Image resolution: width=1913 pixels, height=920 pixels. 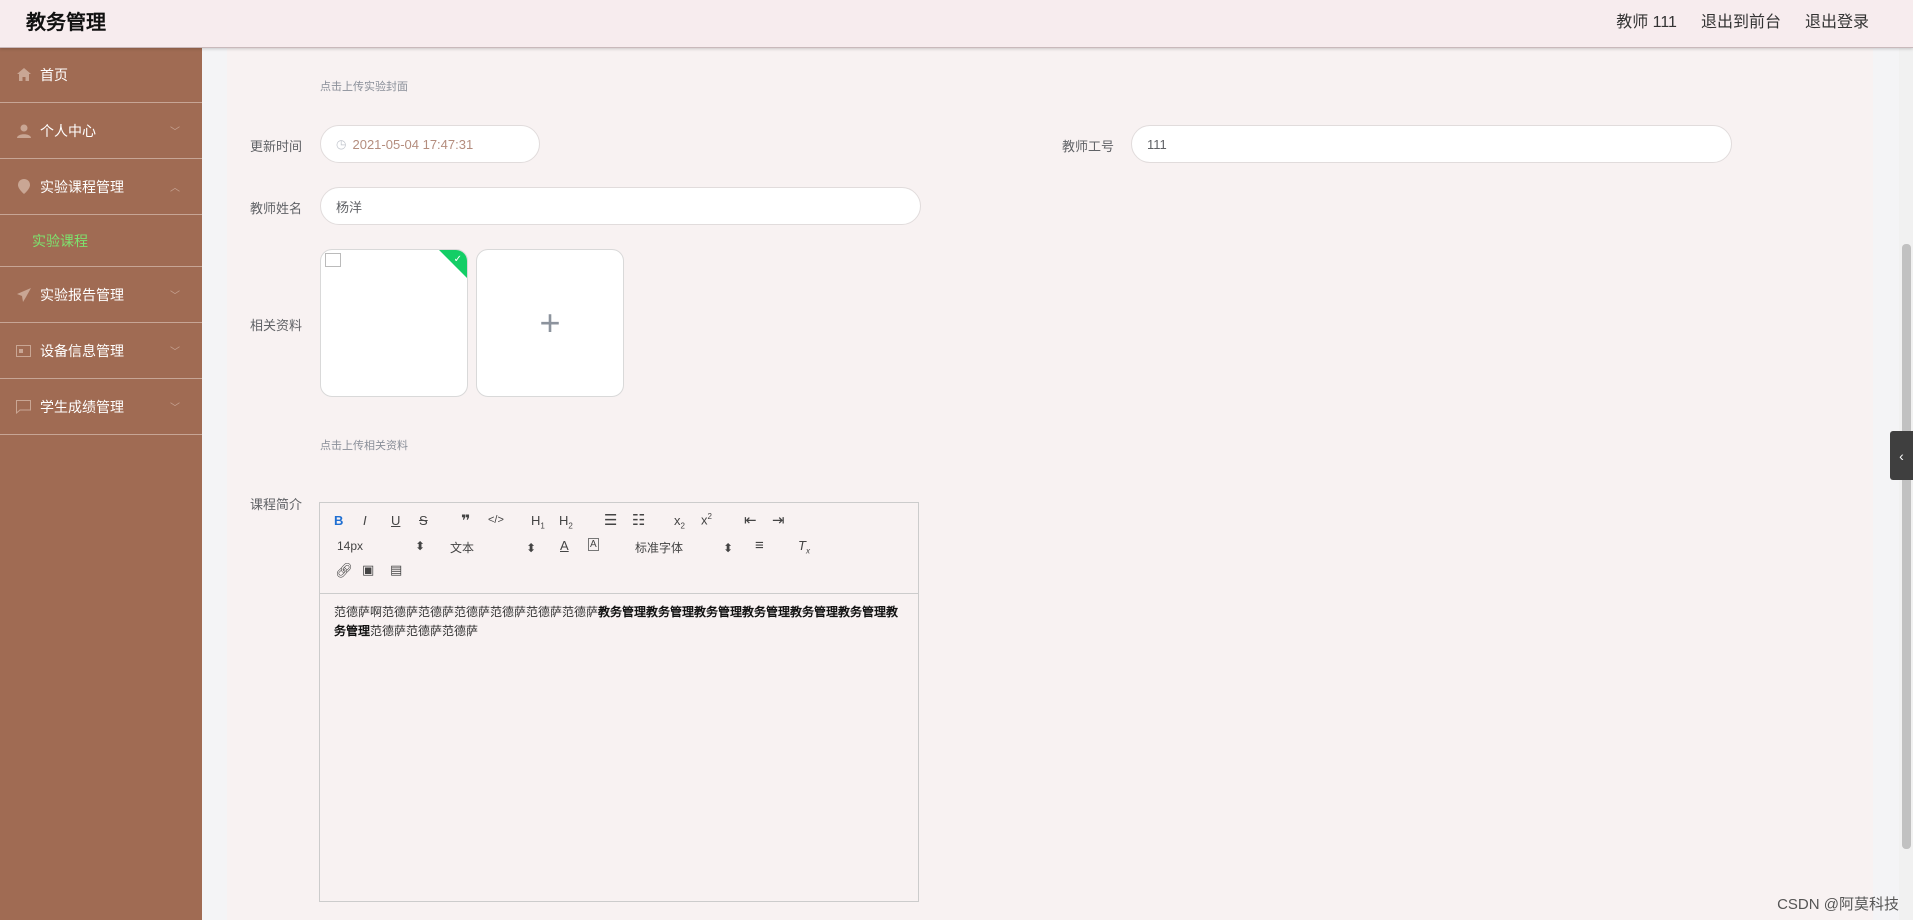 I want to click on top-header: 教务管理 教师 111 退出到前台 退出登录, so click(x=956, y=24).